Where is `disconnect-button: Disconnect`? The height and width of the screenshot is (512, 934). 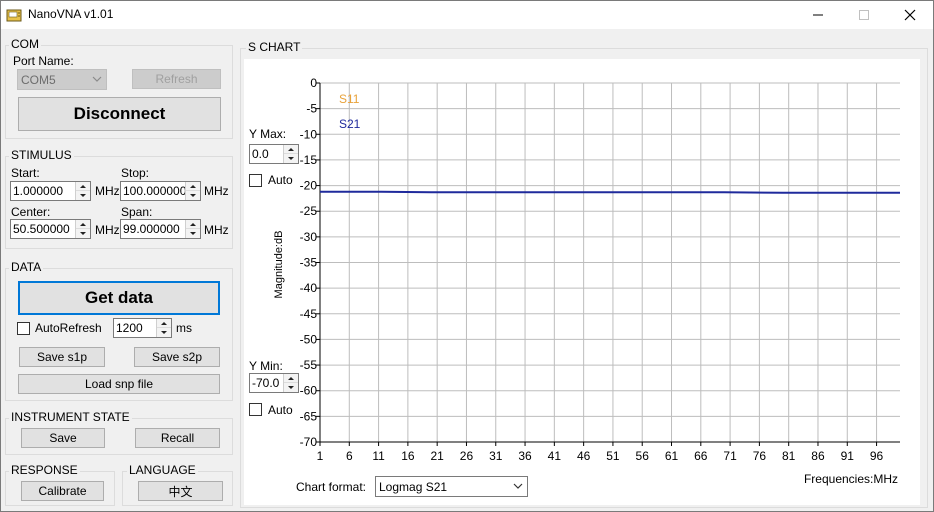
disconnect-button: Disconnect is located at coordinates (119, 114).